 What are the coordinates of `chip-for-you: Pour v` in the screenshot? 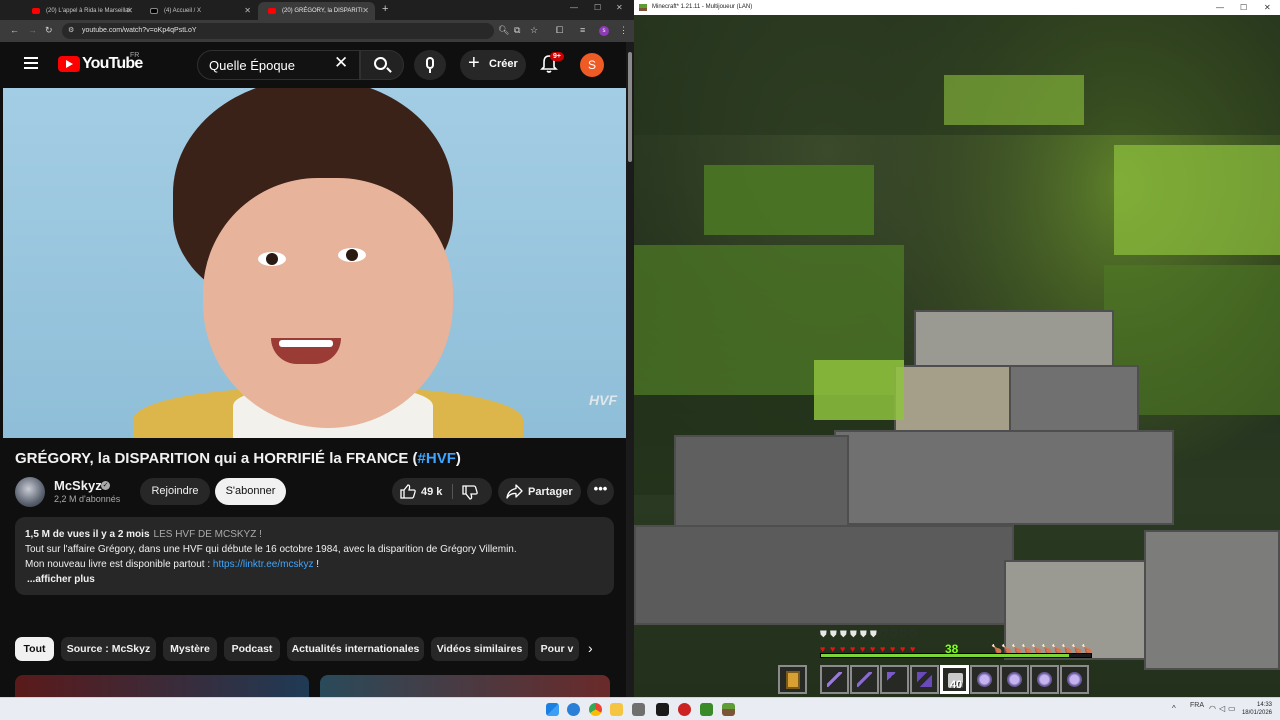 It's located at (557, 649).